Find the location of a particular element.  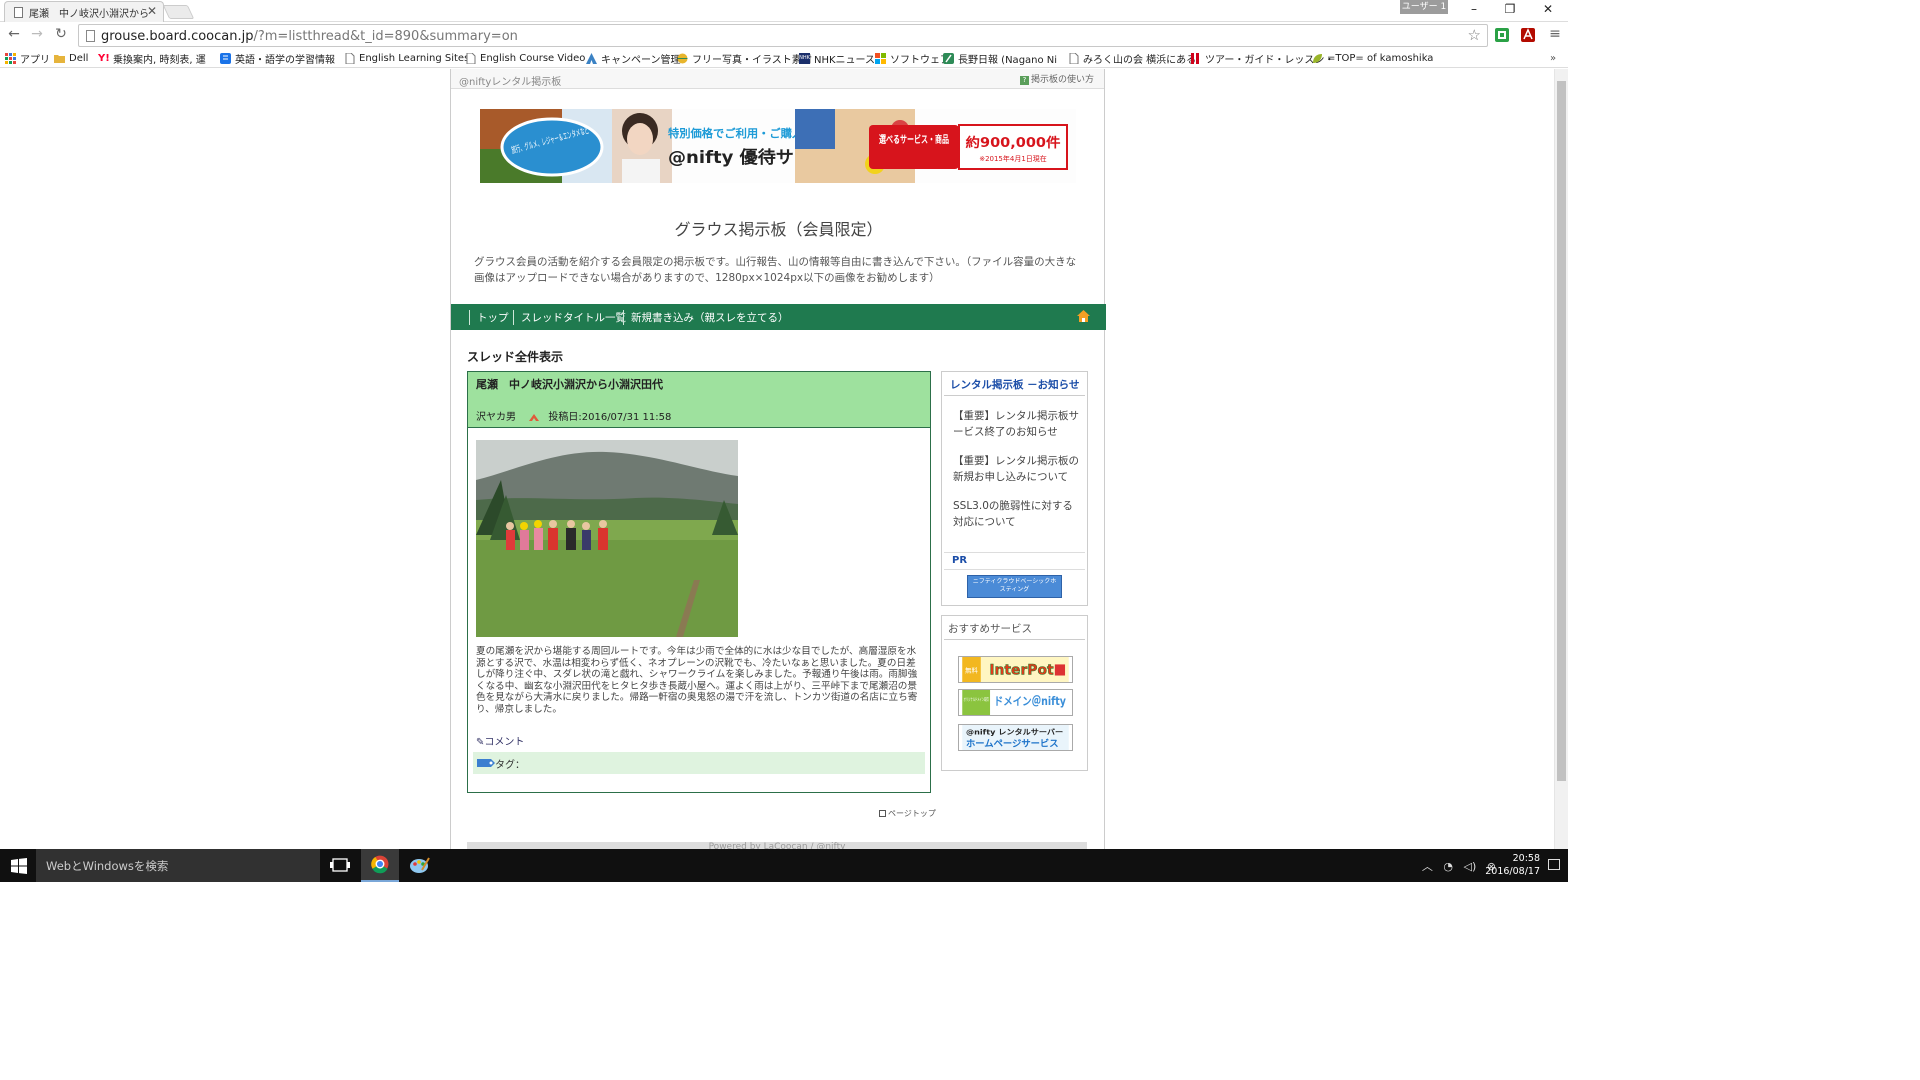

nav-top: トップ is located at coordinates (489, 317).